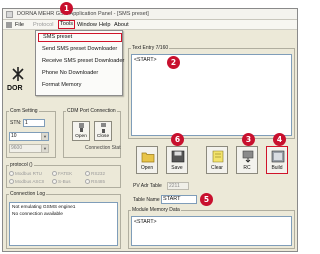 The width and height of the screenshot is (320, 254). Describe the element at coordinates (177, 168) in the screenshot. I see `save-button-label: Save` at that location.